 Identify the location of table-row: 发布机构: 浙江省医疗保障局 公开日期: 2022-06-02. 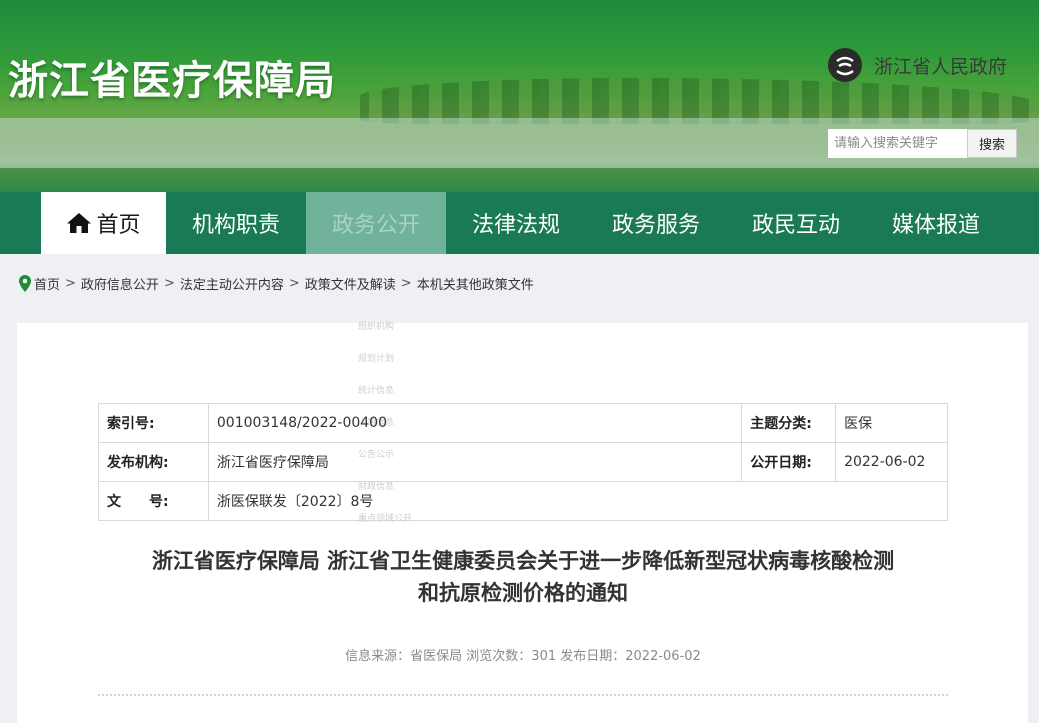
(523, 462).